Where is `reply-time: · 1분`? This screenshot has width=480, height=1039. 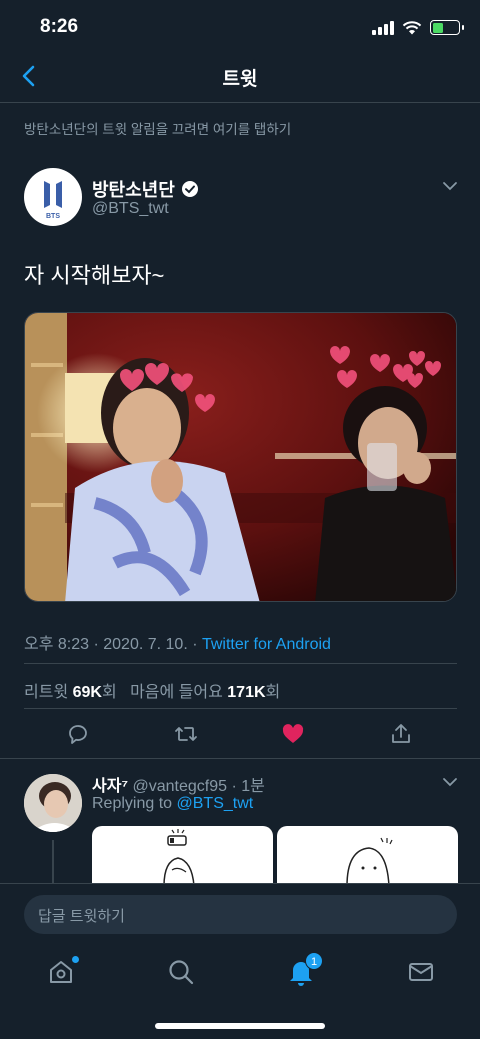
reply-time: · 1분 is located at coordinates (248, 786).